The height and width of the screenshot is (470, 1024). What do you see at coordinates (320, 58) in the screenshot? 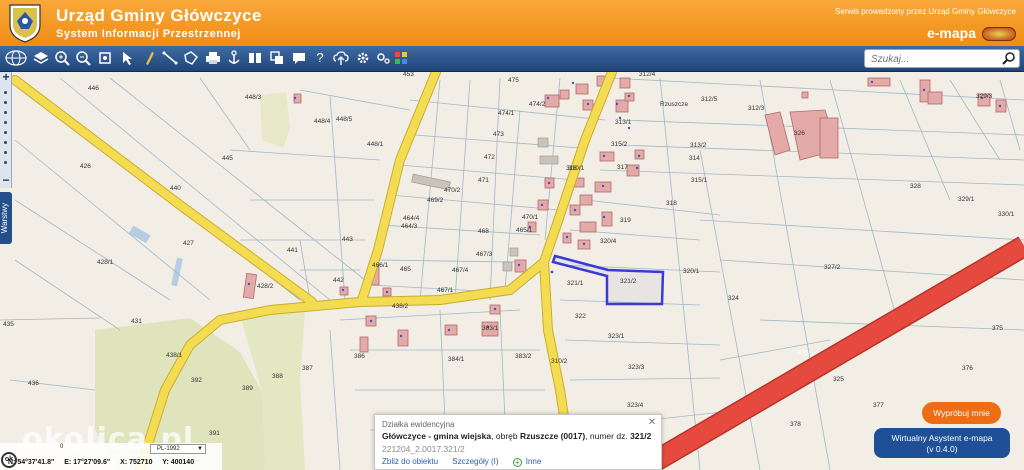
I see `help-icon: ?` at bounding box center [320, 58].